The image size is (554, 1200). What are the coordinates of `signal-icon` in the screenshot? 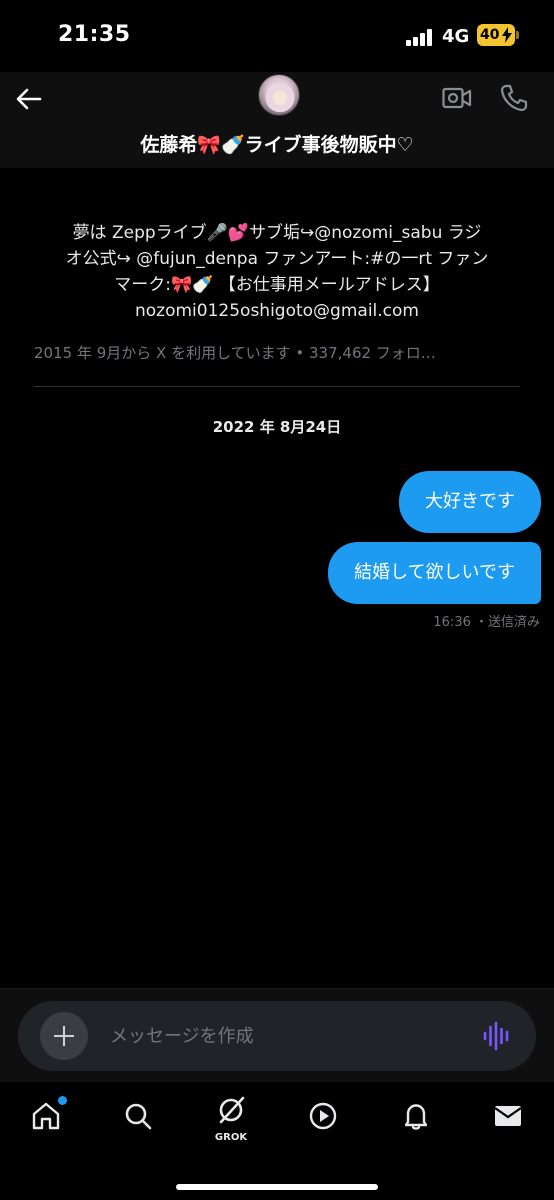 It's located at (420, 37).